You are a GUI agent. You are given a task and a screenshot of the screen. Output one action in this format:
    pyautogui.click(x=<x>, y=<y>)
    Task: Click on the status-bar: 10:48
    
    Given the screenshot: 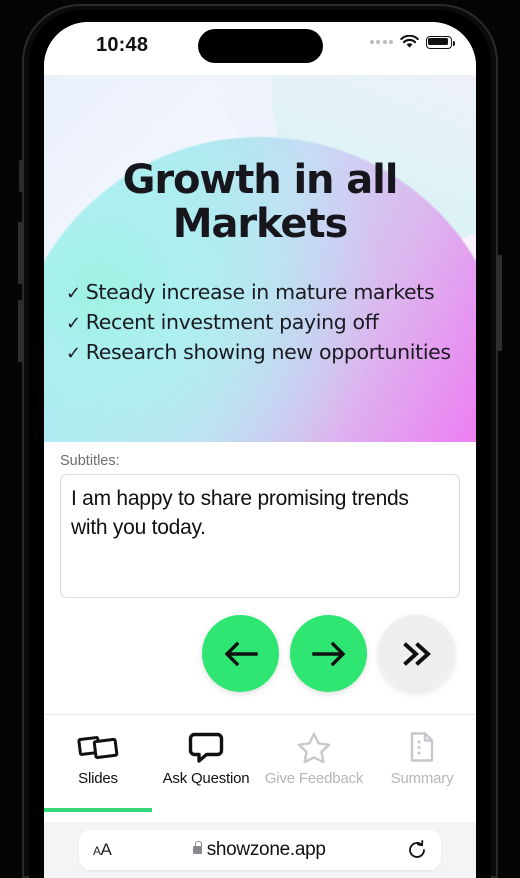 What is the action you would take?
    pyautogui.click(x=260, y=48)
    